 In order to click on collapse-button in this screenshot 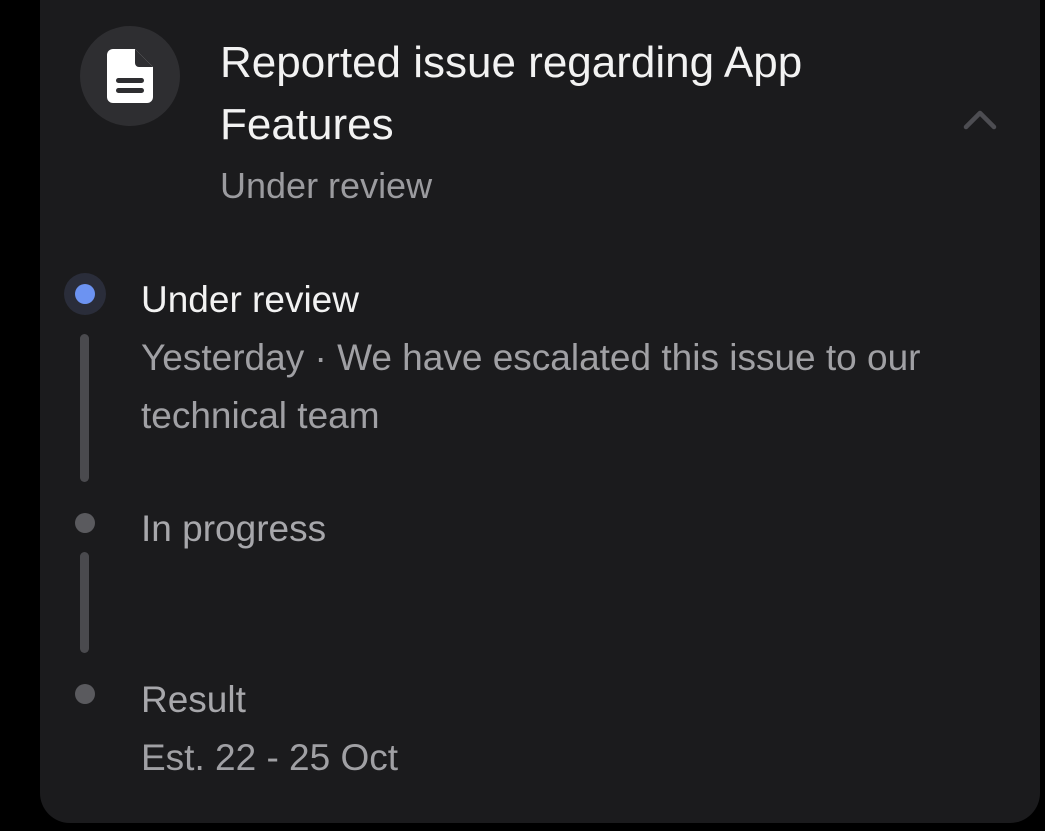, I will do `click(980, 118)`.